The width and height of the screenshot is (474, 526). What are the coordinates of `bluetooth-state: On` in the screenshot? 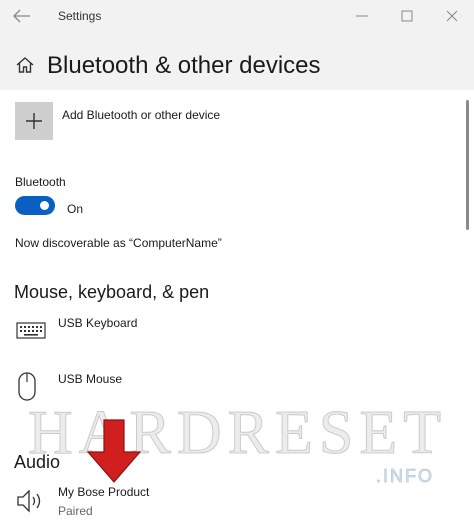 It's located at (75, 209).